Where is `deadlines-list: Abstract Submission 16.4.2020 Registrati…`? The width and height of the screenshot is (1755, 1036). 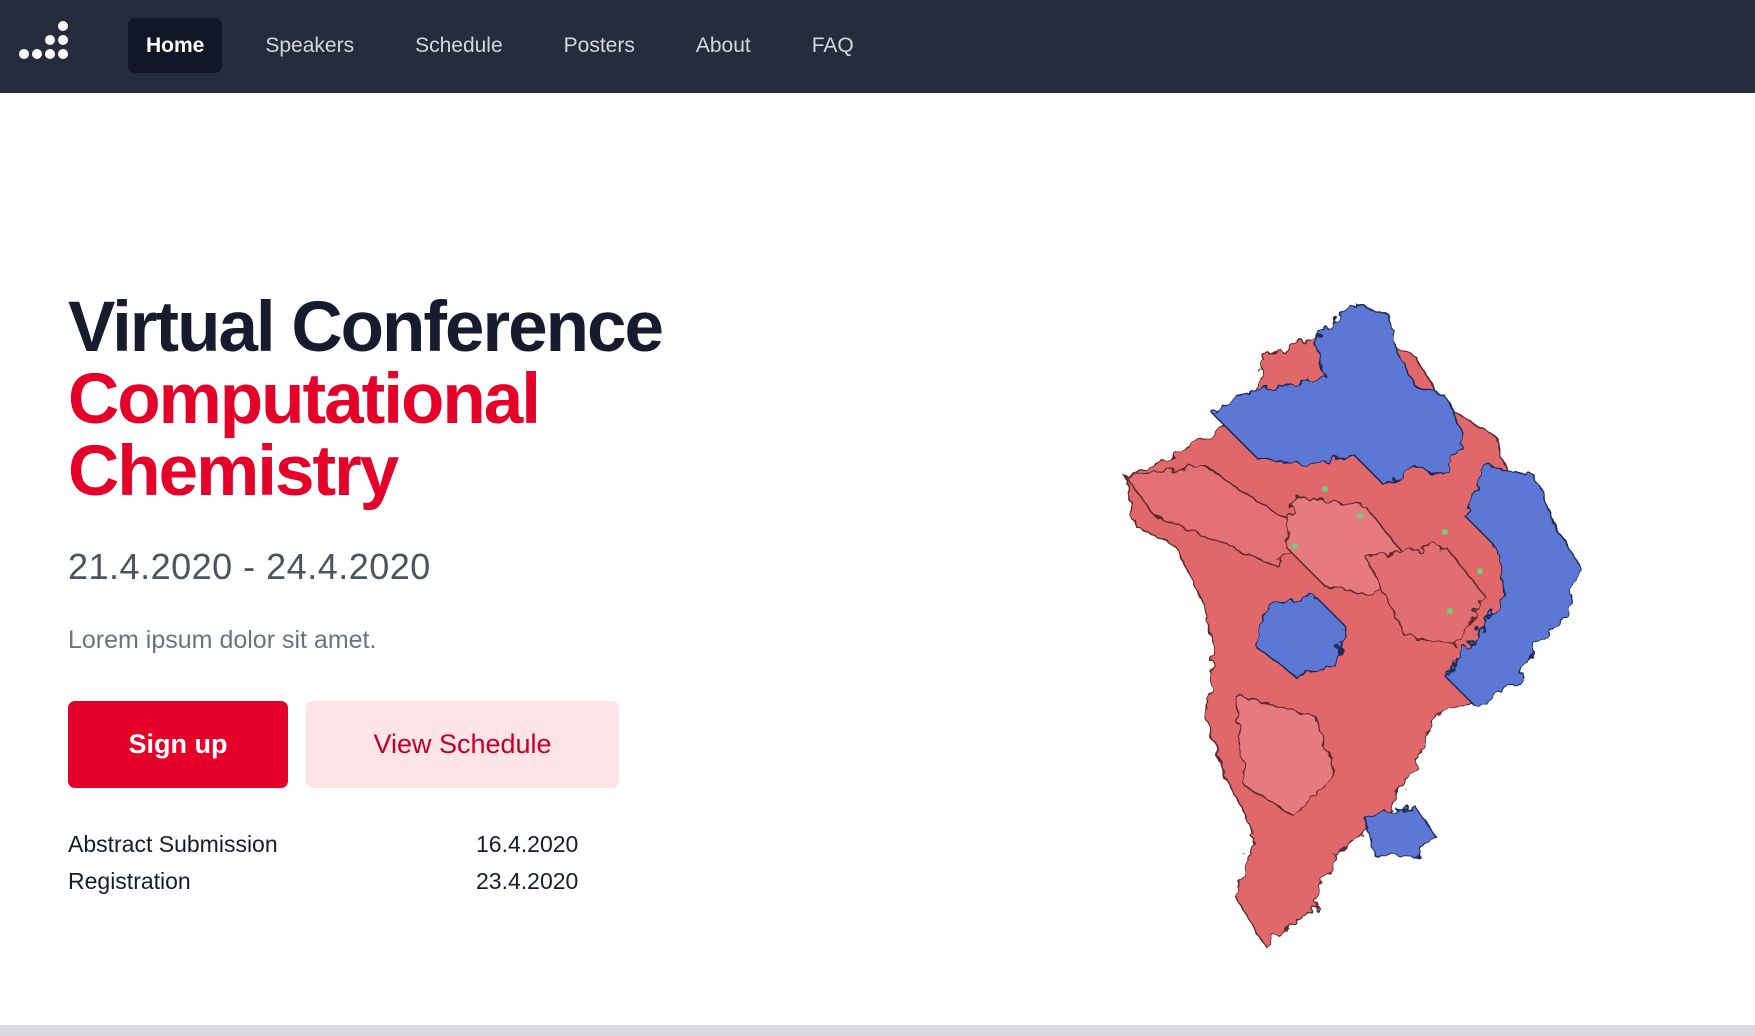 deadlines-list: Abstract Submission 16.4.2020 Registrati… is located at coordinates (428, 863).